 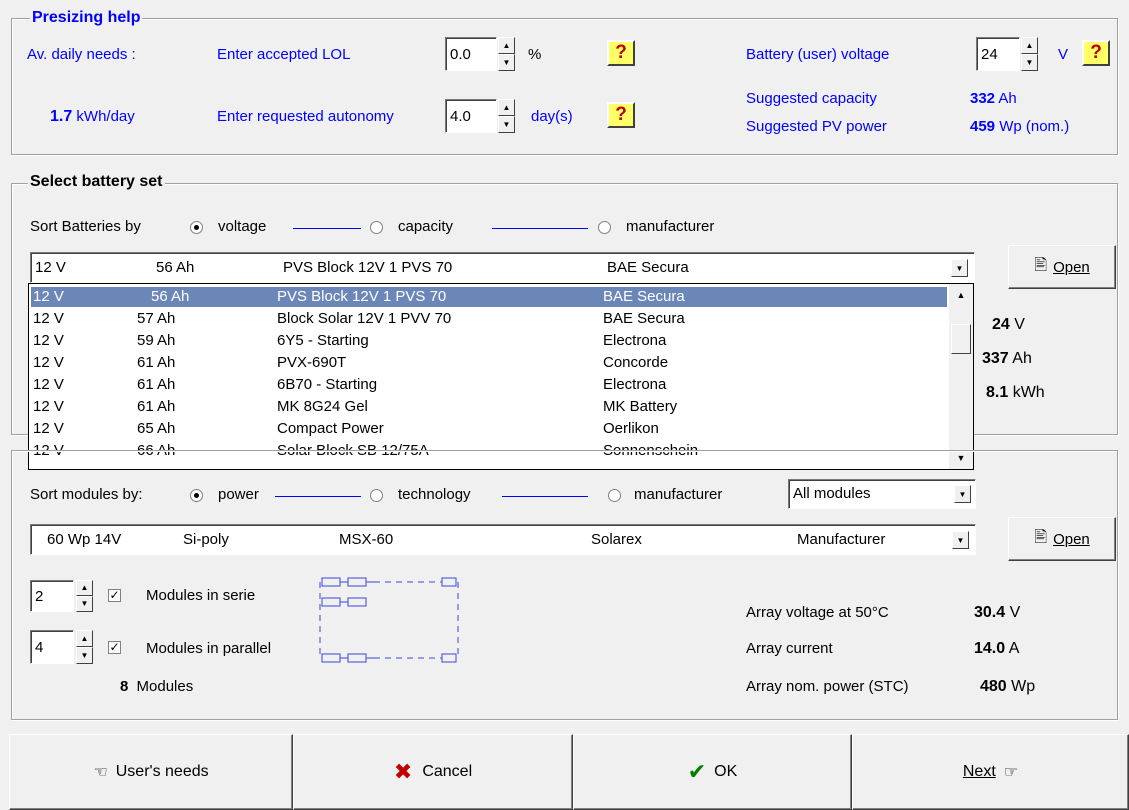 I want to click on array-power-unit: Wp, so click(x=1023, y=686).